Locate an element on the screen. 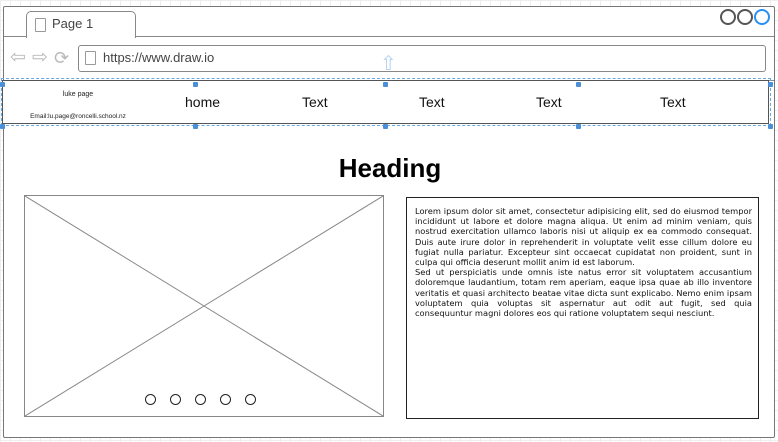 This screenshot has height=442, width=778. carousel-dots is located at coordinates (200, 399).